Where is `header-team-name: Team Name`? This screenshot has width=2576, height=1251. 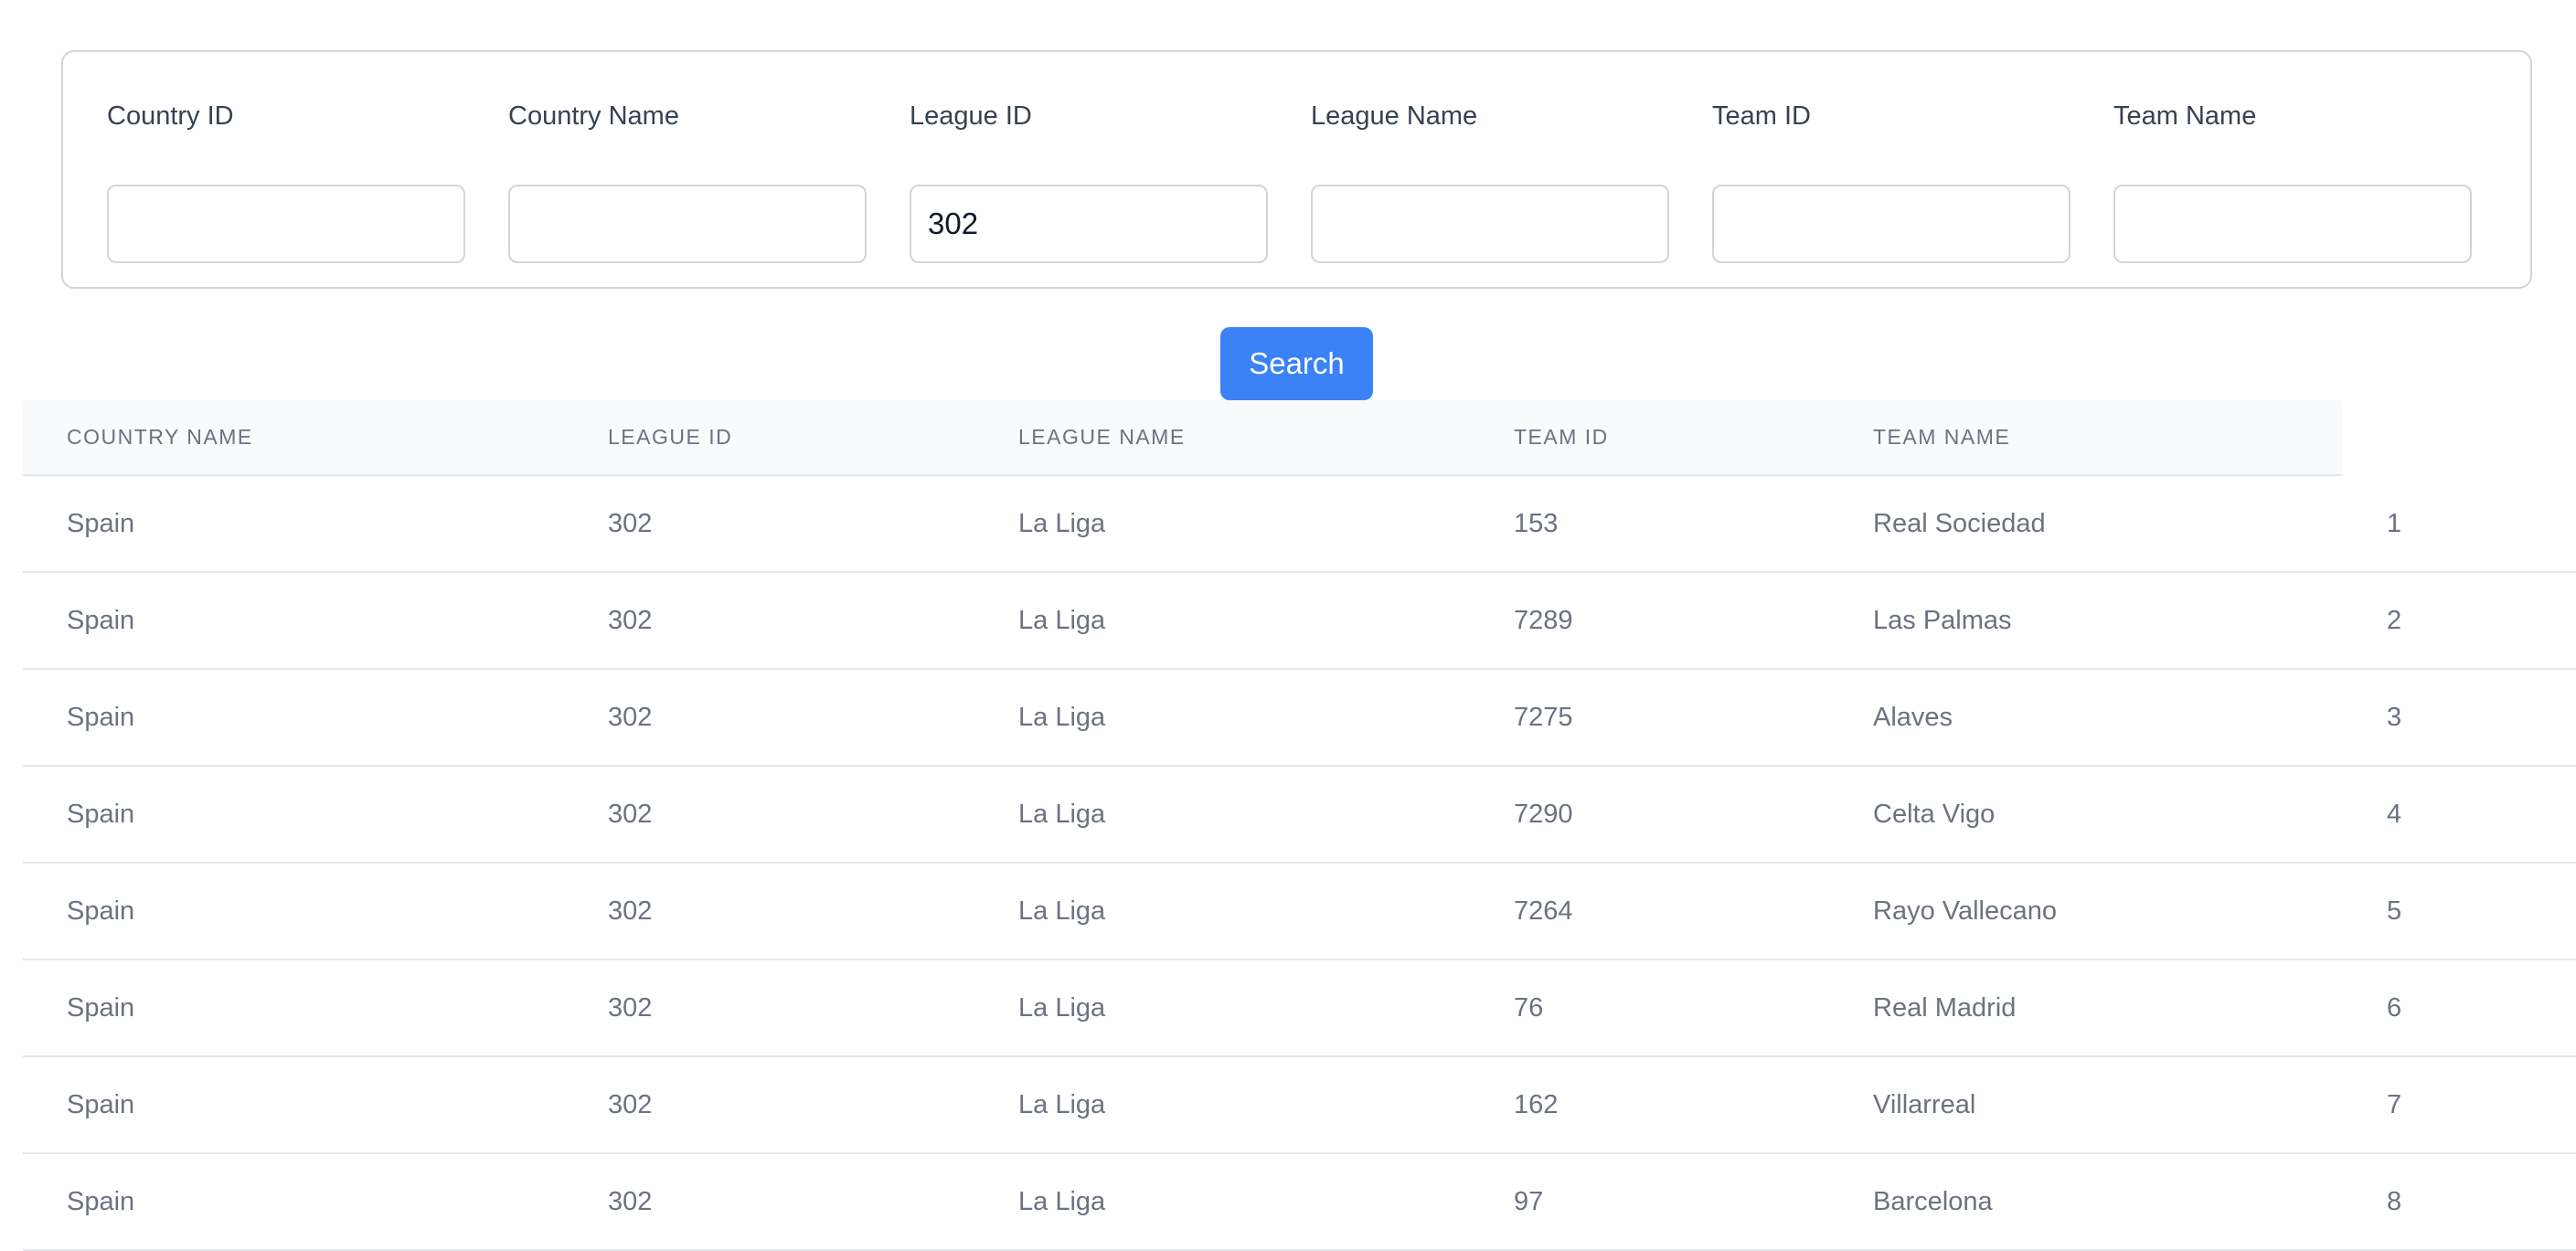 header-team-name: Team Name is located at coordinates (1942, 437).